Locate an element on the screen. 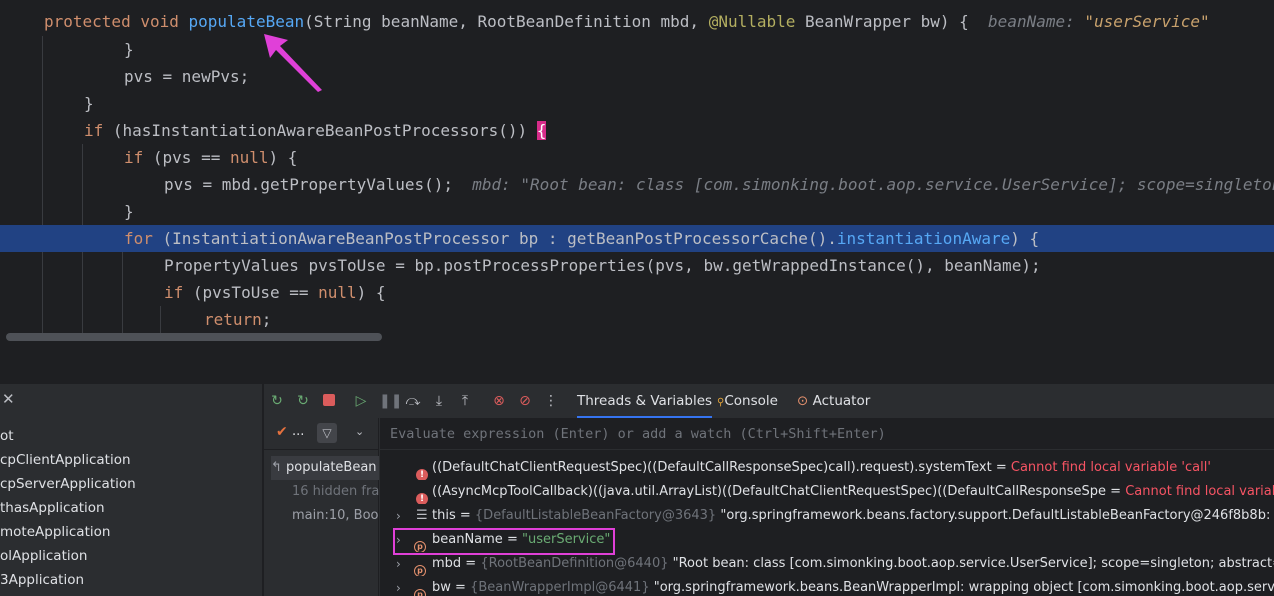 This screenshot has width=1274, height=596. editor-bottom-space is located at coordinates (637, 364).